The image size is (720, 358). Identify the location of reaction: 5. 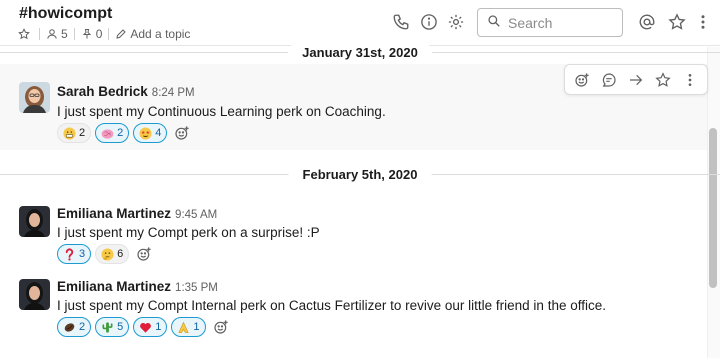
(112, 327).